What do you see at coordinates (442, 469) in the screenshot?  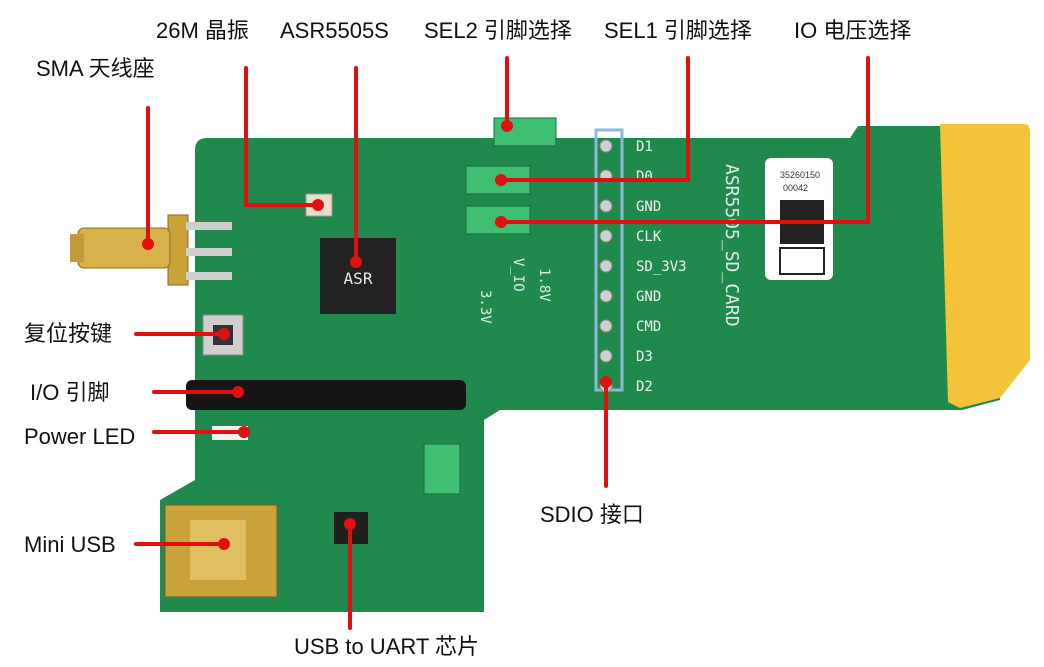 I see `jumper-vbat` at bounding box center [442, 469].